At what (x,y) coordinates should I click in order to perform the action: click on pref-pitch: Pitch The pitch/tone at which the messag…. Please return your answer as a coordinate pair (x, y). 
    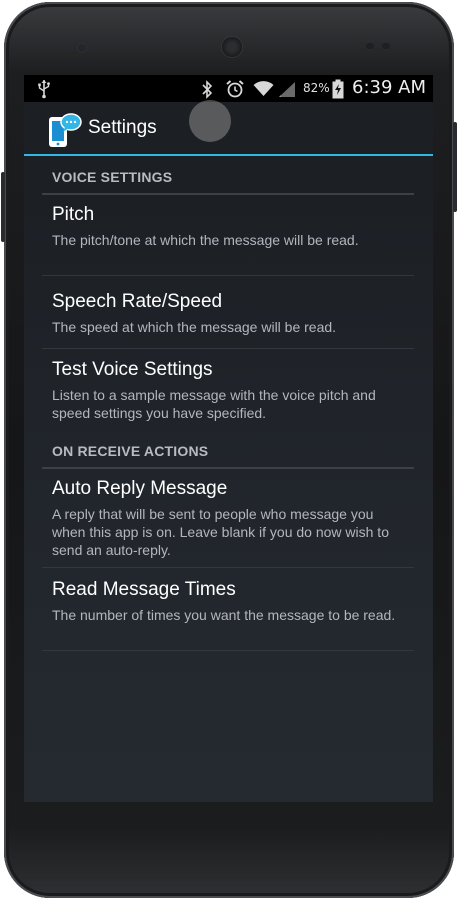
    Looking at the image, I should click on (228, 235).